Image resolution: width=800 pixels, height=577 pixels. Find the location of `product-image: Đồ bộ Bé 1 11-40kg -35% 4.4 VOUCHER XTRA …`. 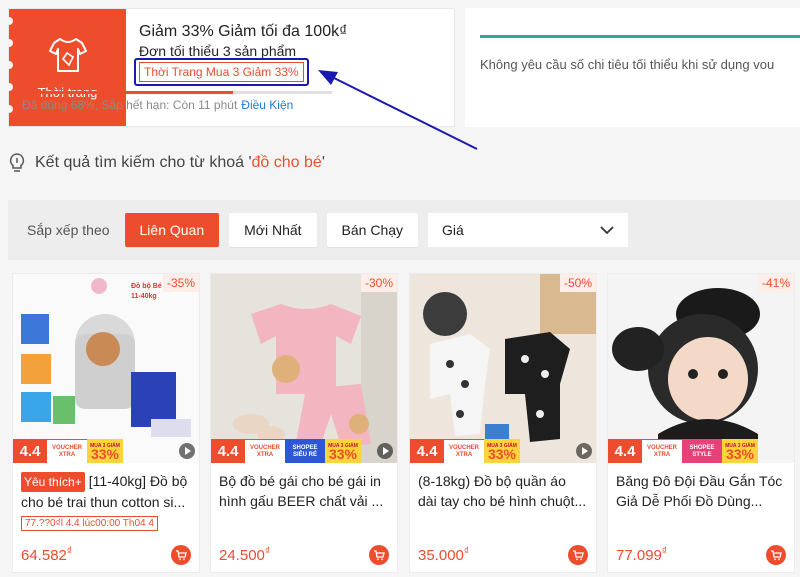

product-image: Đồ bộ Bé 1 11-40kg -35% 4.4 VOUCHER XTRA … is located at coordinates (106, 368).